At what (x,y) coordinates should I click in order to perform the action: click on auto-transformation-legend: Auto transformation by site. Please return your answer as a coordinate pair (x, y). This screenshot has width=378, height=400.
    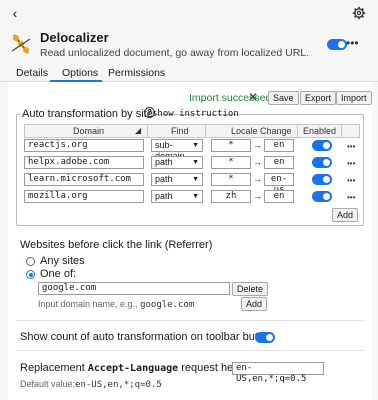
    Looking at the image, I should click on (87, 114).